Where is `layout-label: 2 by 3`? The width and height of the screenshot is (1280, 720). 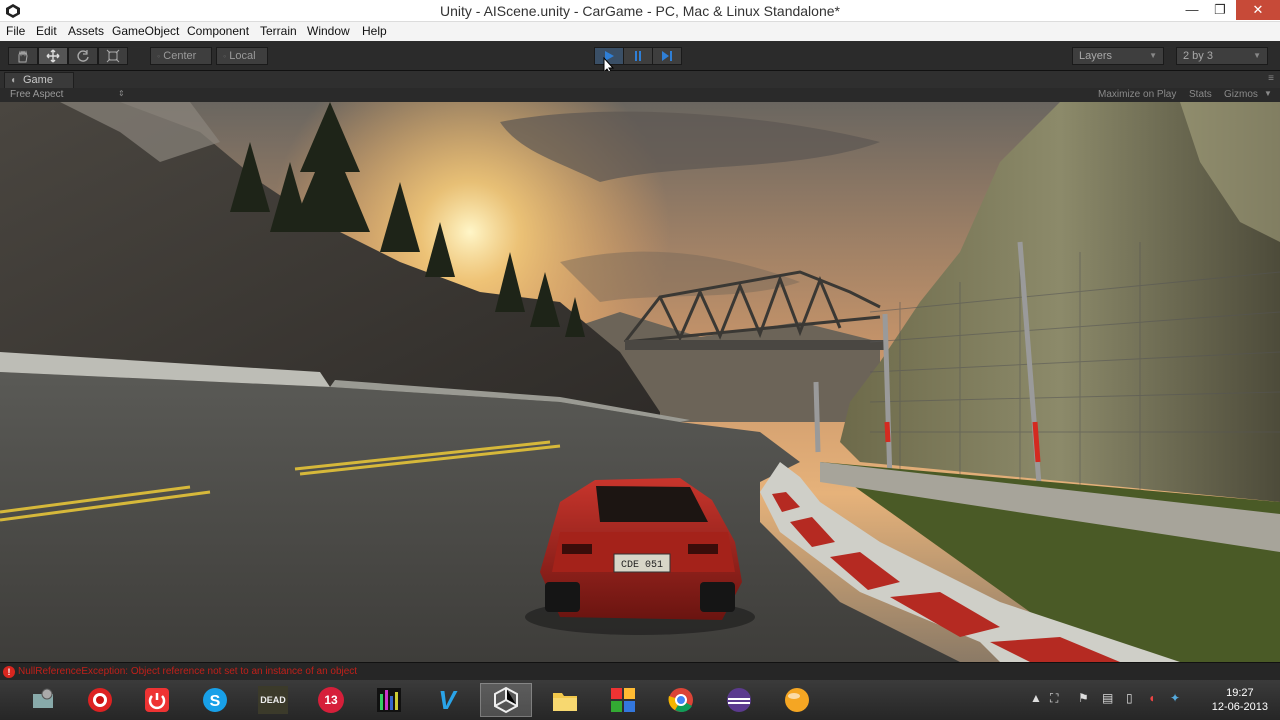 layout-label: 2 by 3 is located at coordinates (1198, 56).